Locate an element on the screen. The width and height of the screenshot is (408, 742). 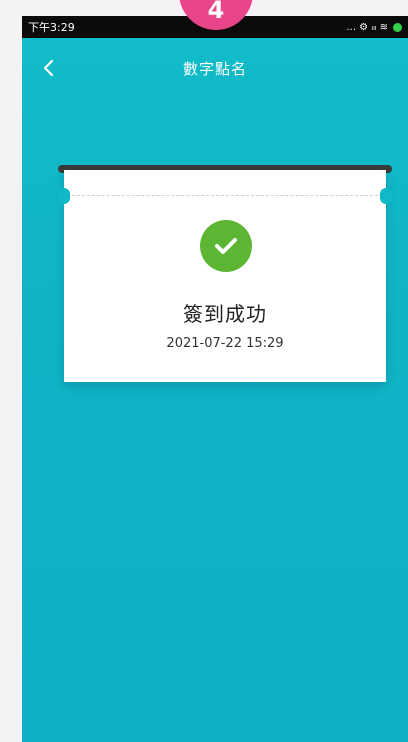
success-check-circle is located at coordinates (226, 246).